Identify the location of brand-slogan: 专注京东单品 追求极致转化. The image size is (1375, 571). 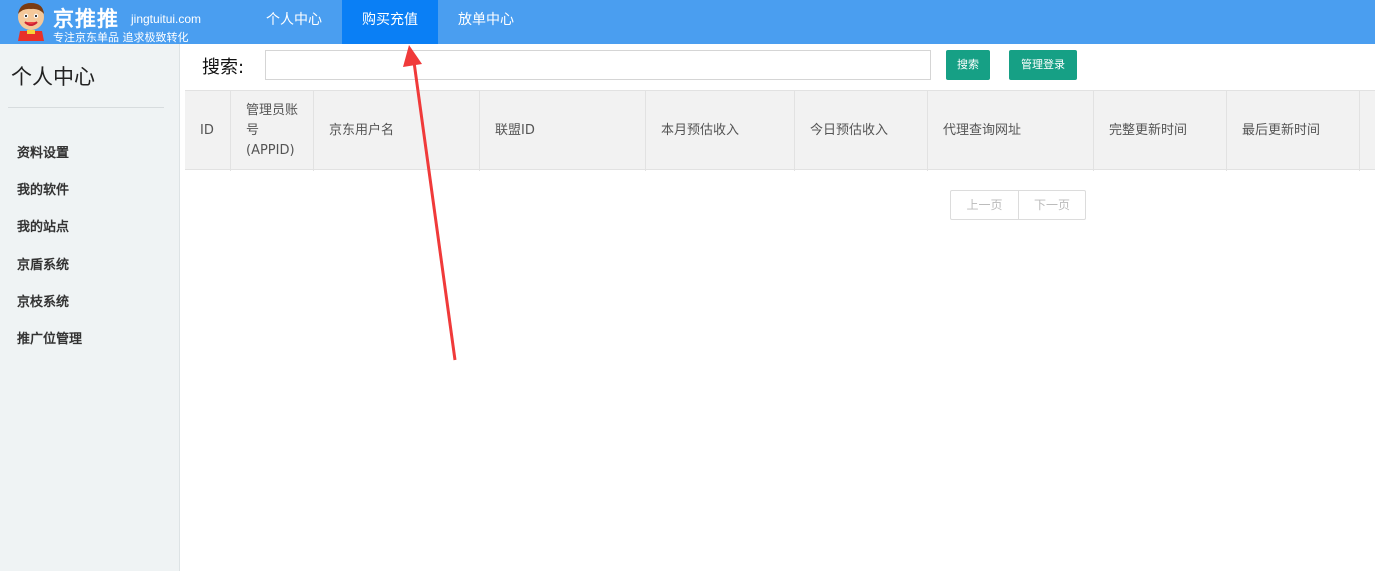
(121, 37).